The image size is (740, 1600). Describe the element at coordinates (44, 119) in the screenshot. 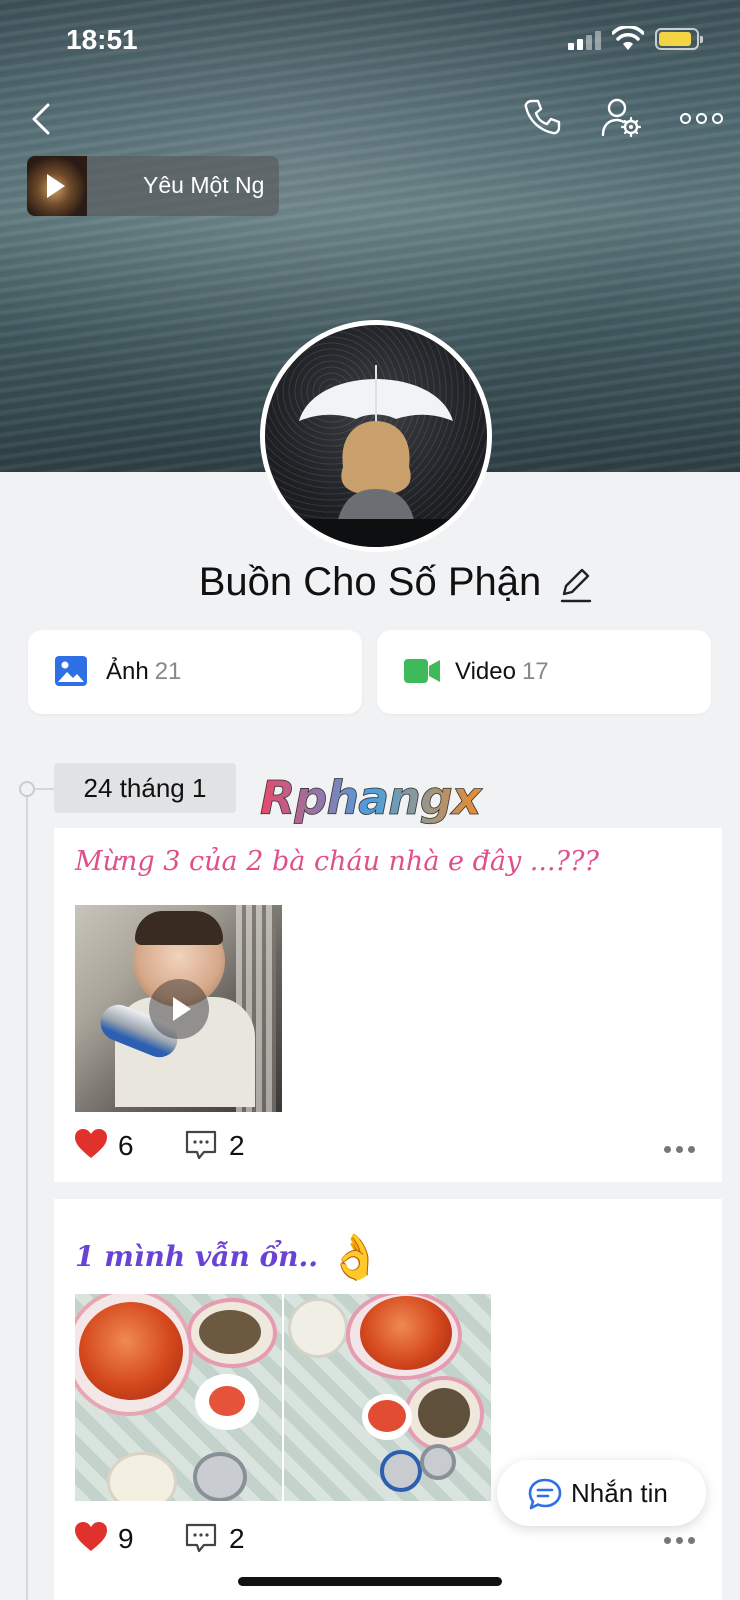

I see `back-icon` at that location.